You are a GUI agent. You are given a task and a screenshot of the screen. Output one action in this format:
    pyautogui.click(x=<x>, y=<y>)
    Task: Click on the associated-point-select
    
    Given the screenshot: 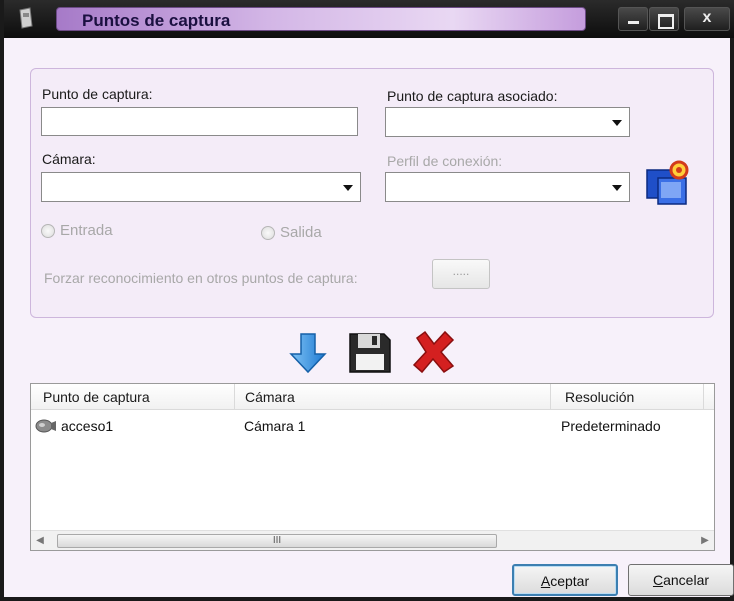 What is the action you would take?
    pyautogui.click(x=507, y=122)
    